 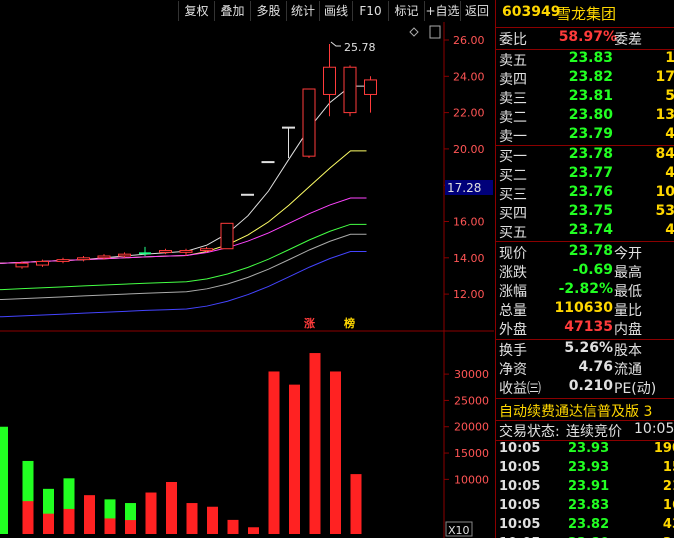 I want to click on stat-row: 外盘 47135 内盘, so click(x=585, y=328).